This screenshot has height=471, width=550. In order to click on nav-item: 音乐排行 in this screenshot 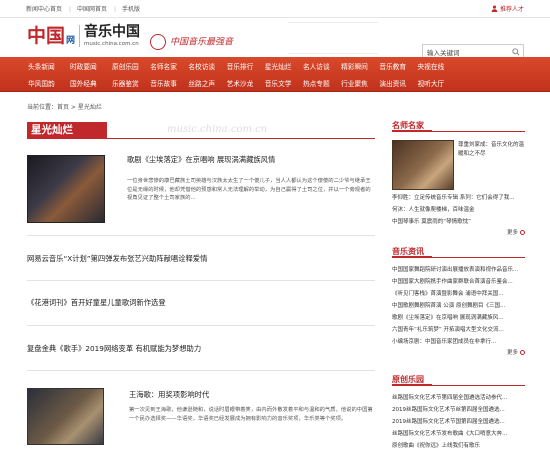, I will do `click(246, 66)`.